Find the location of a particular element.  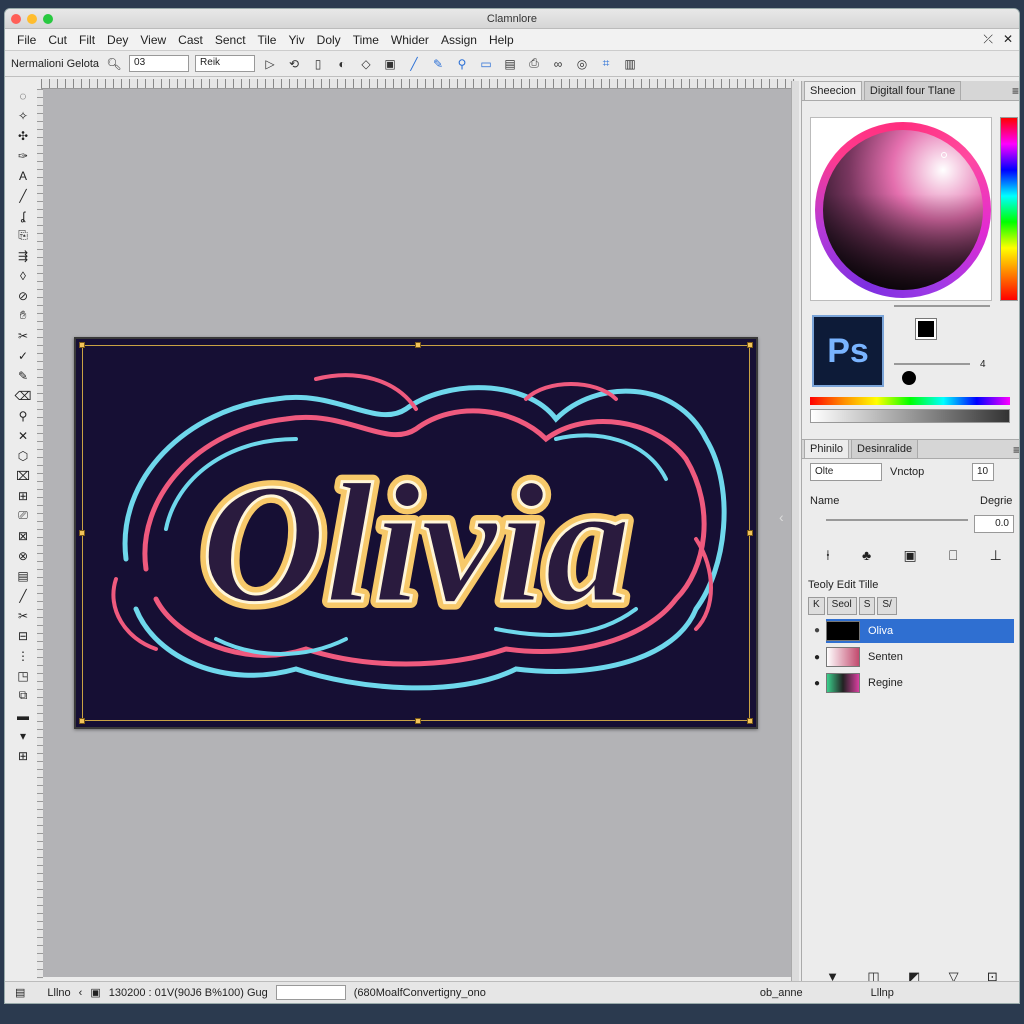

menu-help: Help is located at coordinates (501, 40).